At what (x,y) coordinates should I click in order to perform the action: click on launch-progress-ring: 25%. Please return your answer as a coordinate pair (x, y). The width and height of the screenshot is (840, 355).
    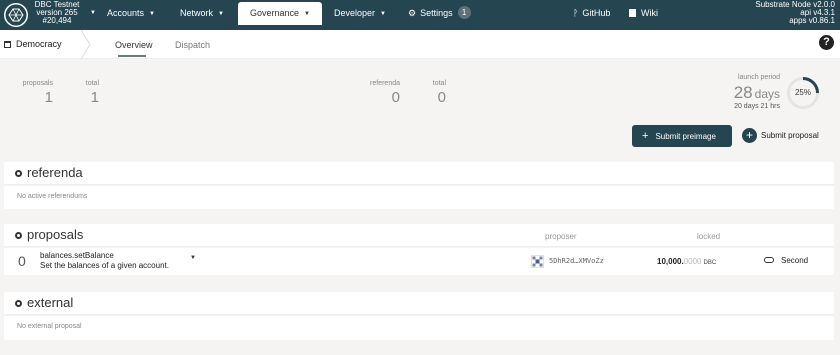
    Looking at the image, I should click on (803, 93).